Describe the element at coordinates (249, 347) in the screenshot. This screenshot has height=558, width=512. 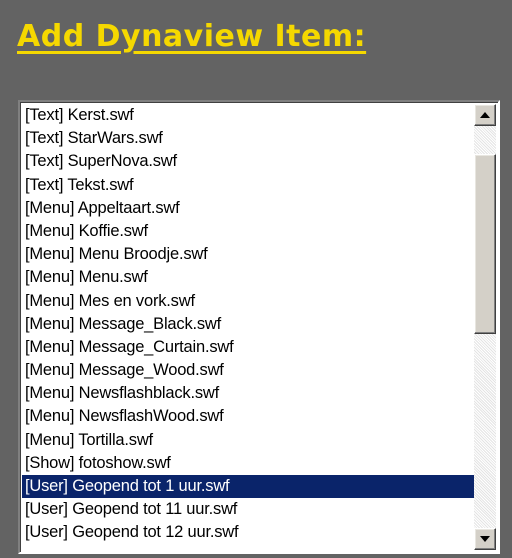
I see `list-item: [Menu] Message_Curtain.swf` at that location.